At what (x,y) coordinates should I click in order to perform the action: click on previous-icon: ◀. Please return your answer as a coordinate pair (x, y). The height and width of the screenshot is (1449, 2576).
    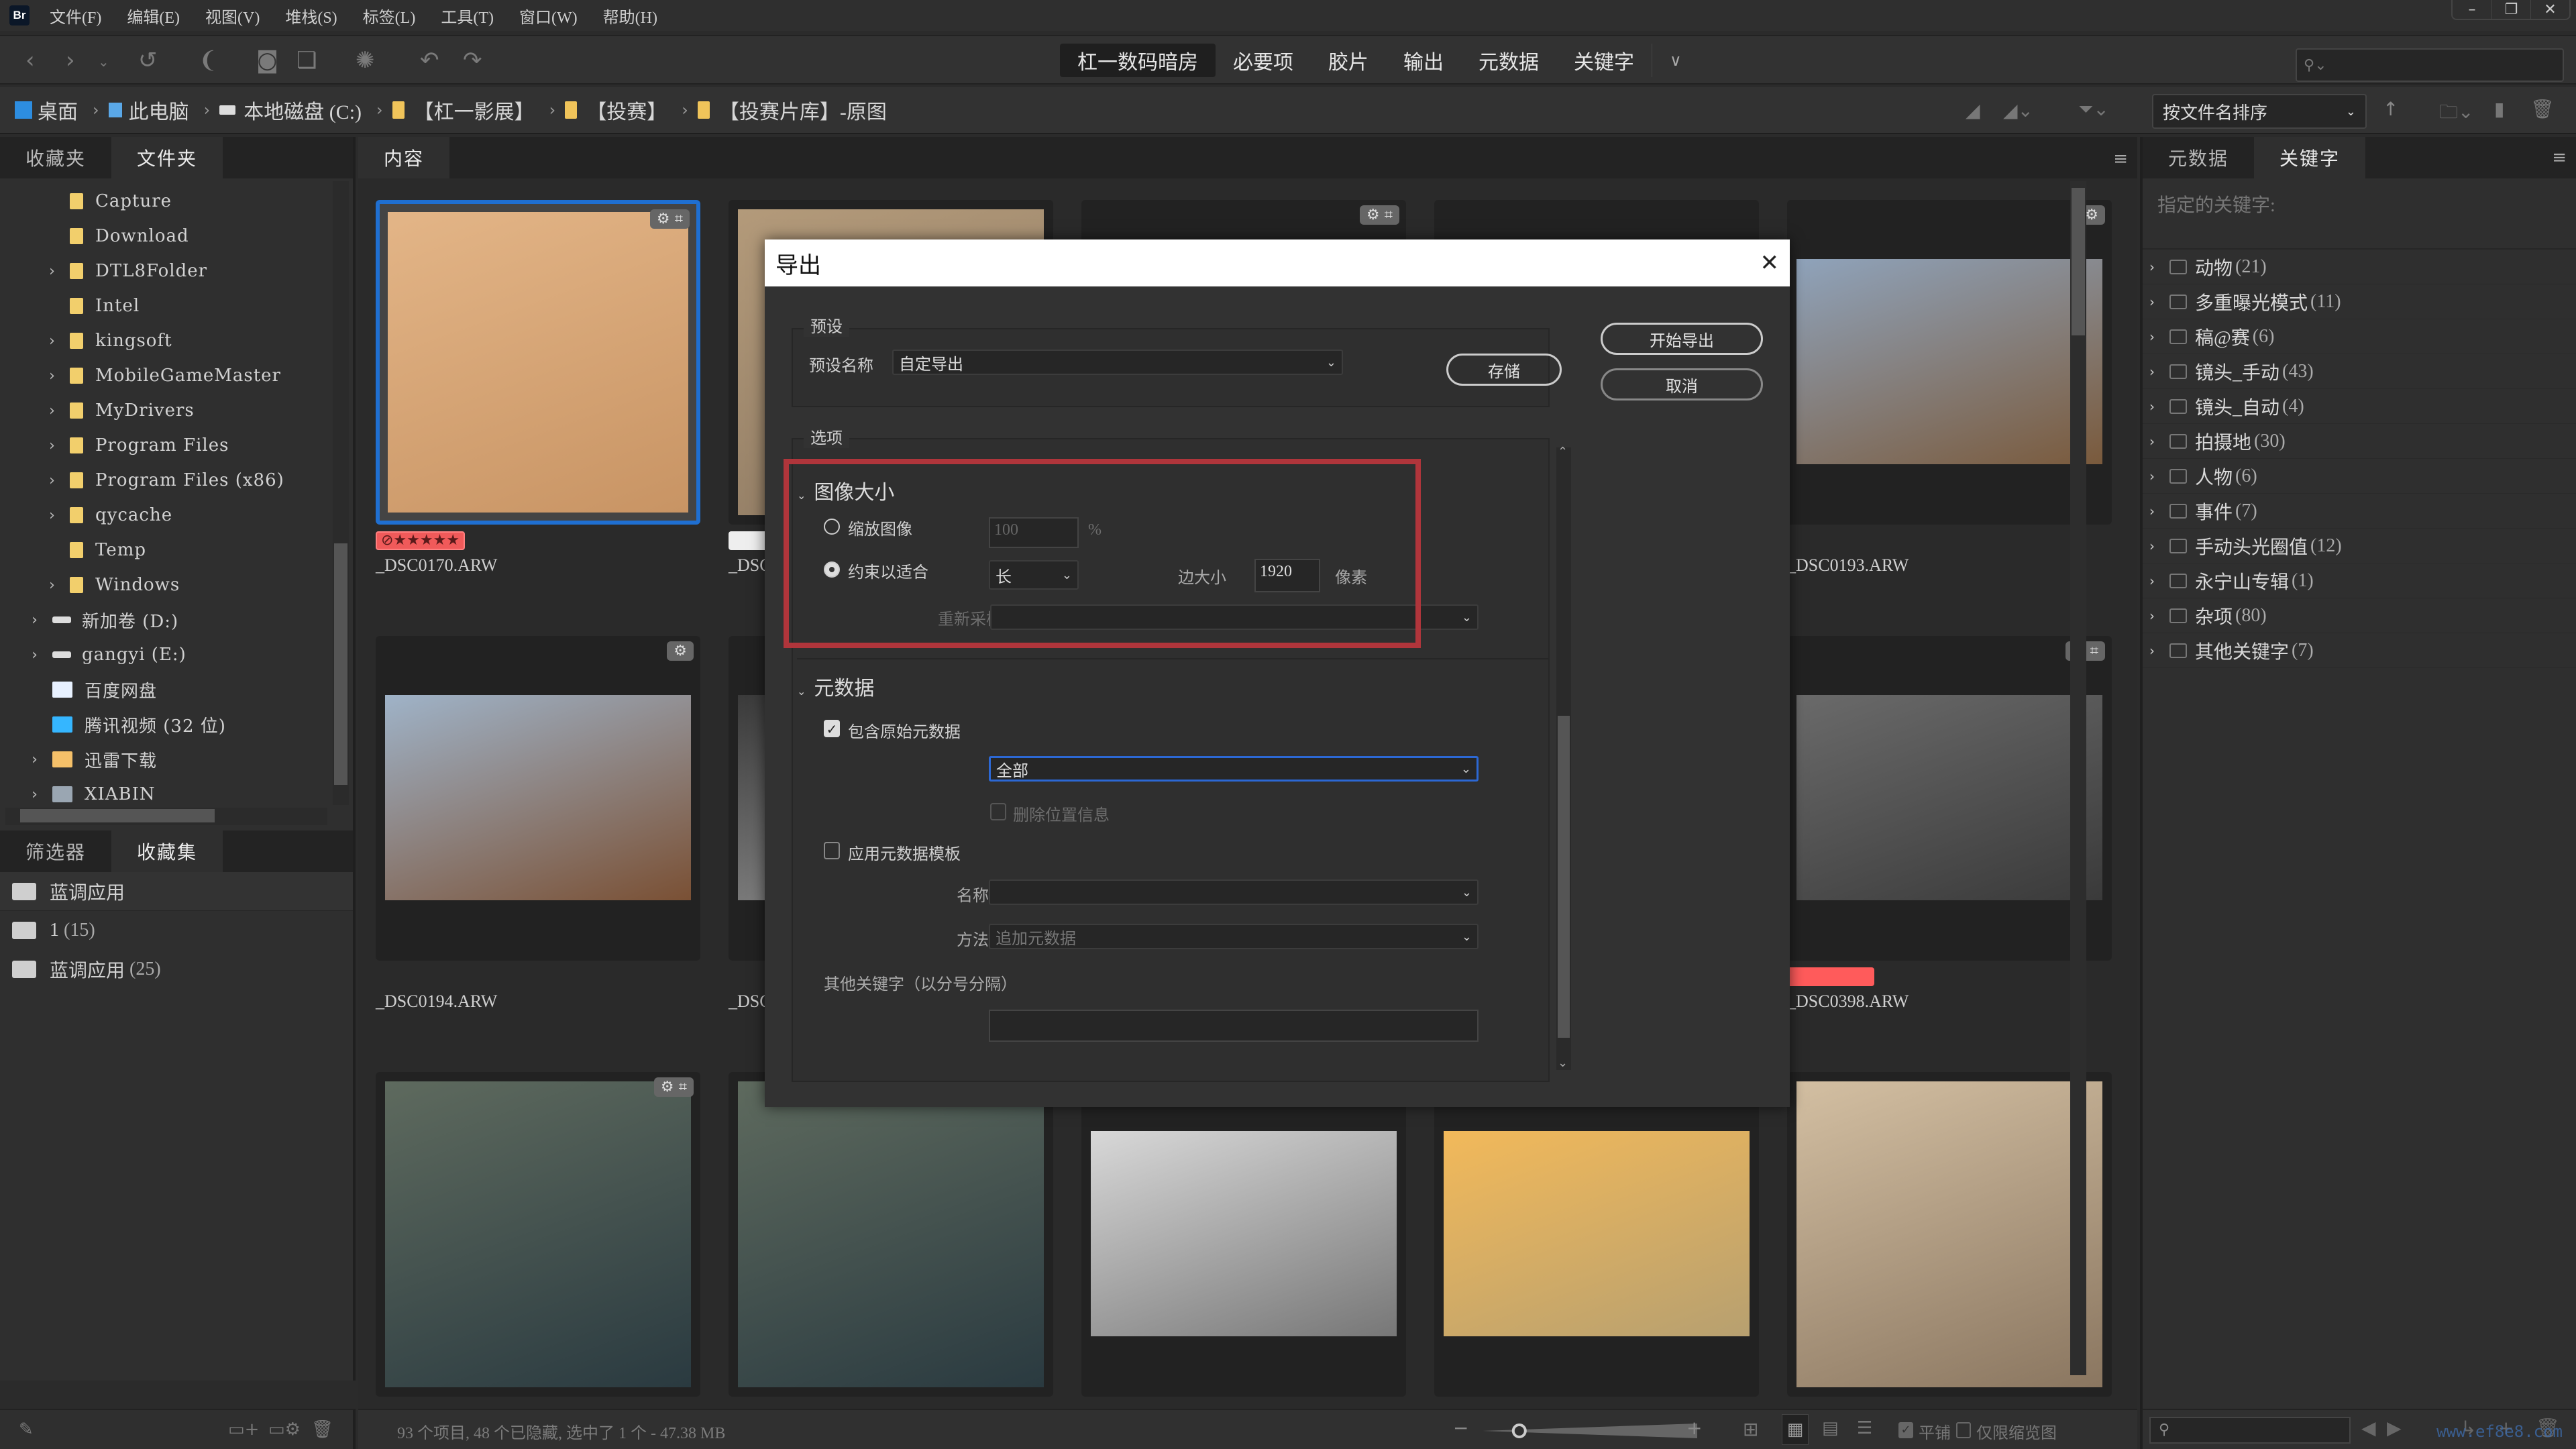
    Looking at the image, I should click on (2368, 1428).